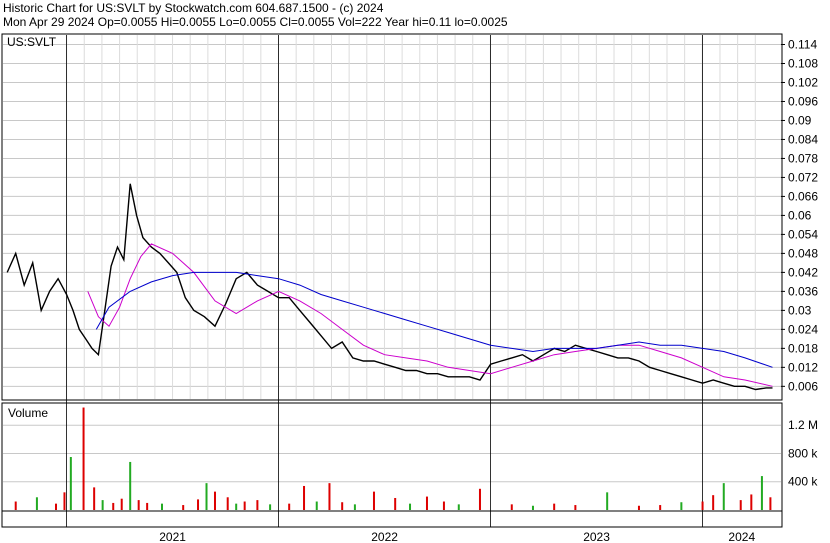  Describe the element at coordinates (803, 386) in the screenshot. I see `price-tick-label: 0.006` at that location.